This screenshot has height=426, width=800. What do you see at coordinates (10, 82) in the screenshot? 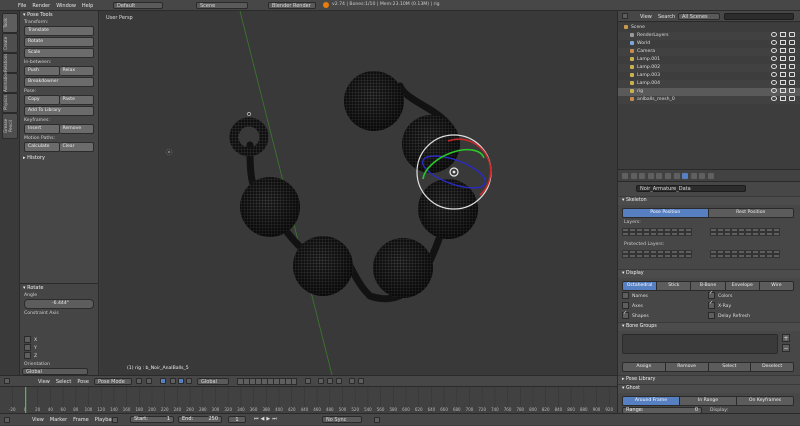
I see `tab-animation: Animation` at bounding box center [10, 82].